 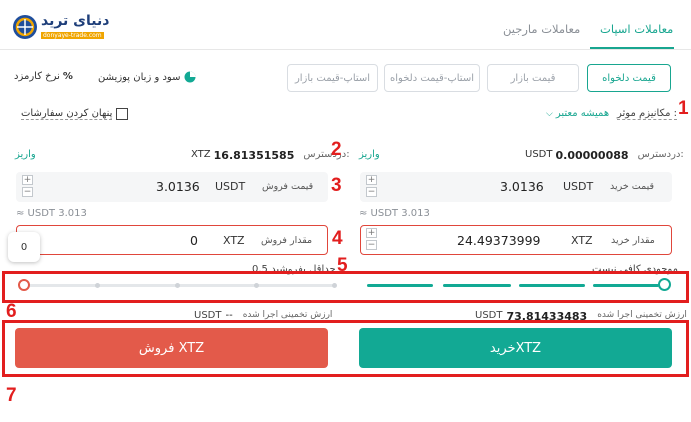 I want to click on sell-price-unit: USDT, so click(x=230, y=186).